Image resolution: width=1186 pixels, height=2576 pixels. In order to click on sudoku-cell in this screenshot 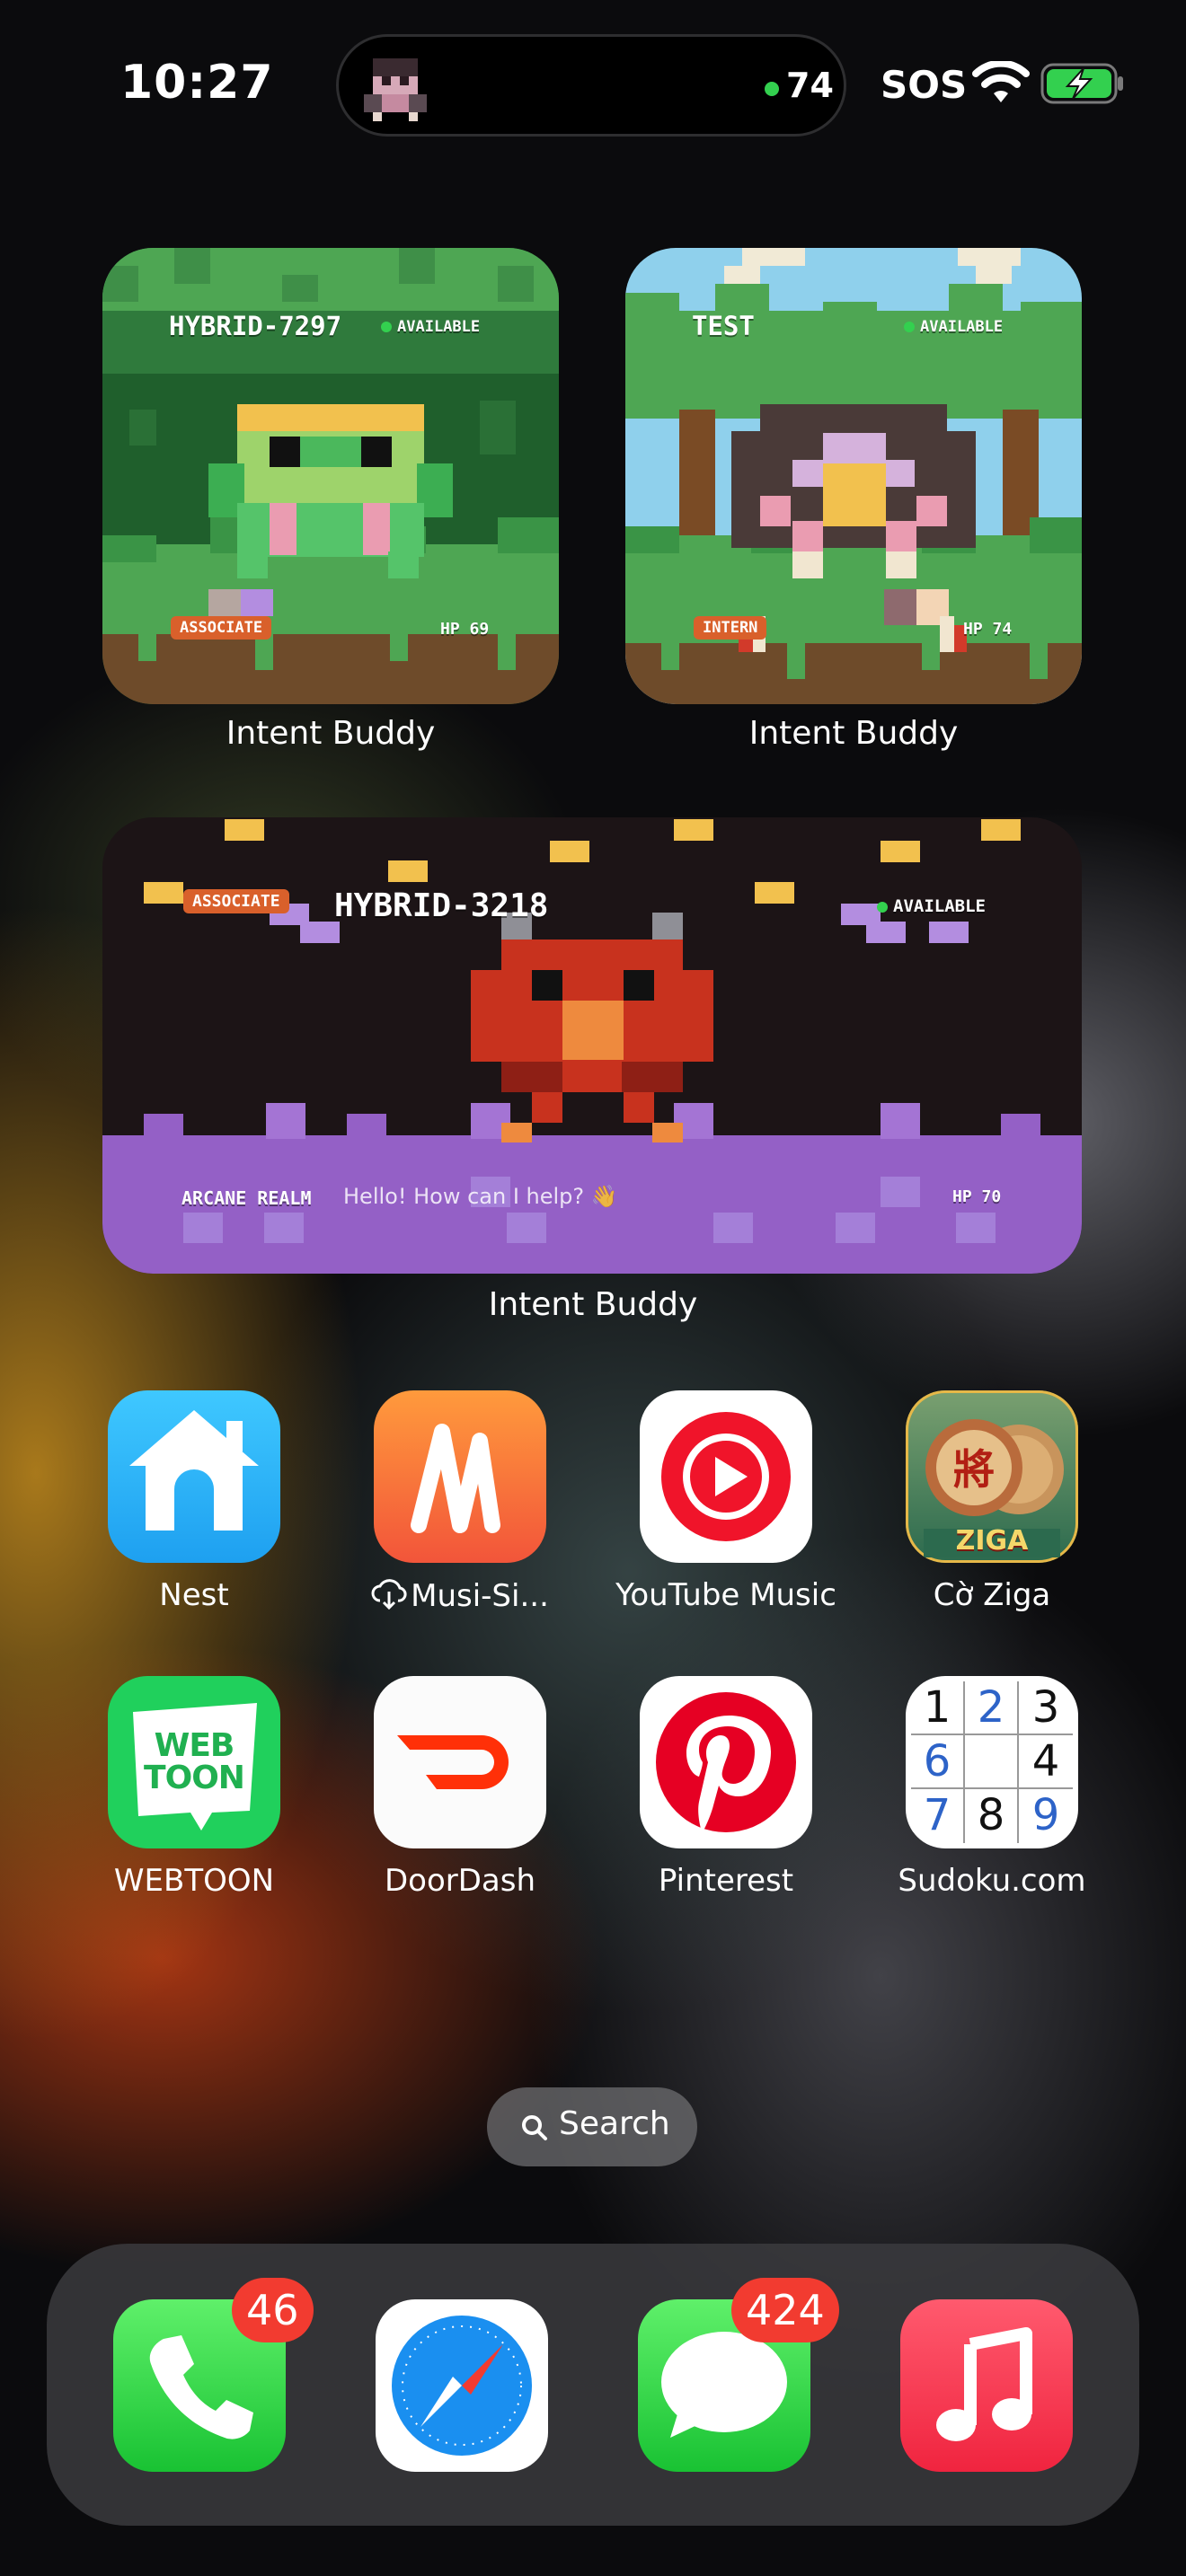, I will do `click(992, 1762)`.